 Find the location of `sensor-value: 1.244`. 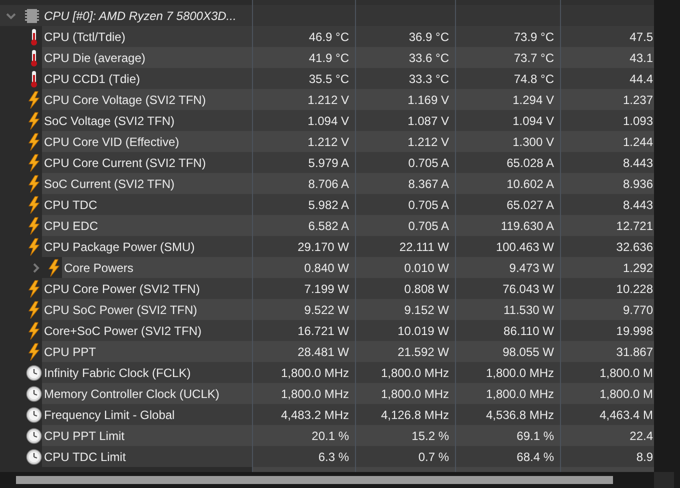

sensor-value: 1.244 is located at coordinates (637, 141).